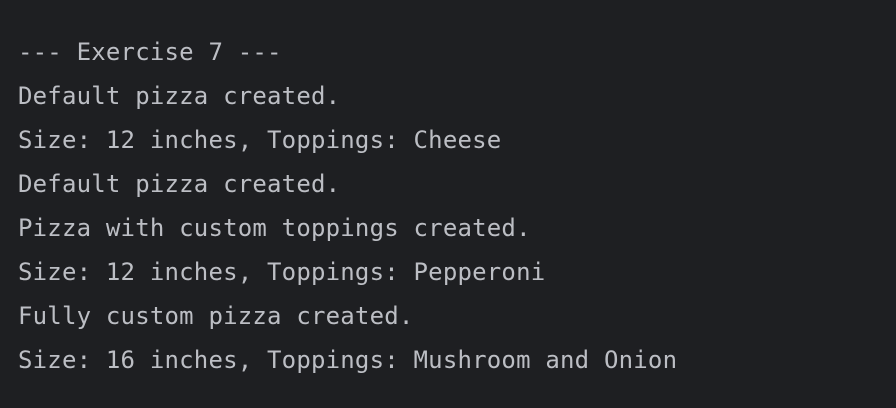 This screenshot has width=896, height=408. Describe the element at coordinates (282, 272) in the screenshot. I see `console-line: Size: 12 inches, Toppings: Pepperoni` at that location.